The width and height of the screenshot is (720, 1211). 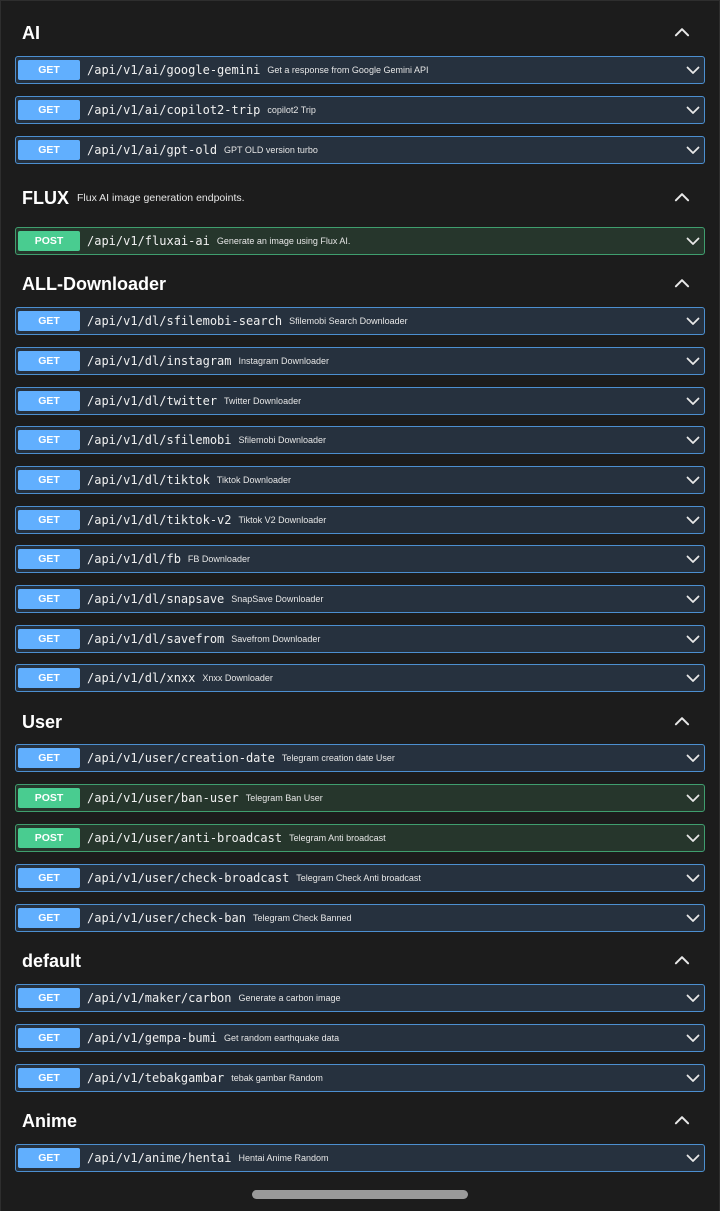 I want to click on operation-row: GET/api/v1/ai/copilot2-trip copilot2 Trip, so click(x=360, y=110).